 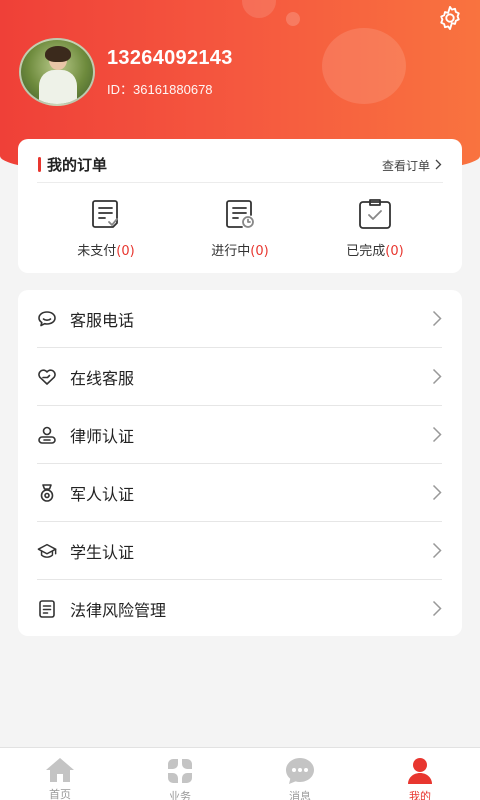 What do you see at coordinates (60, 770) in the screenshot?
I see `home-icon` at bounding box center [60, 770].